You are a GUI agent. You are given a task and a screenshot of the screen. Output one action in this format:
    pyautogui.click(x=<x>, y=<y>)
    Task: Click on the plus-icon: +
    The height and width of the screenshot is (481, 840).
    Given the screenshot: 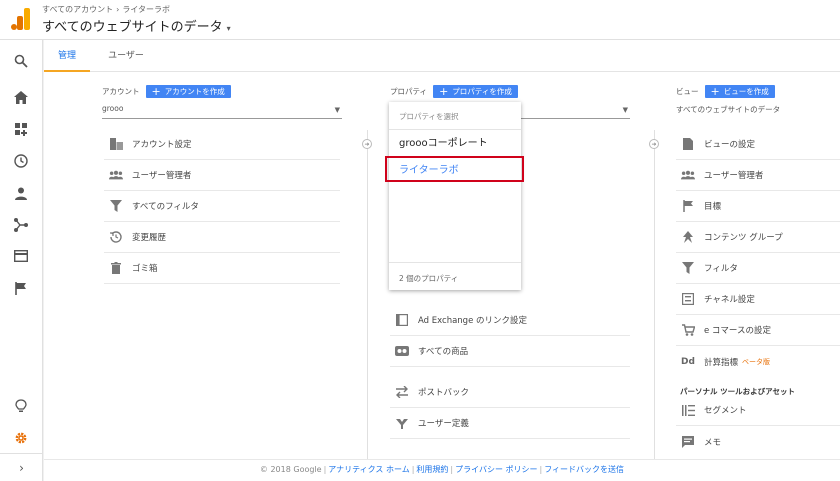 What is the action you would take?
    pyautogui.click(x=156, y=91)
    